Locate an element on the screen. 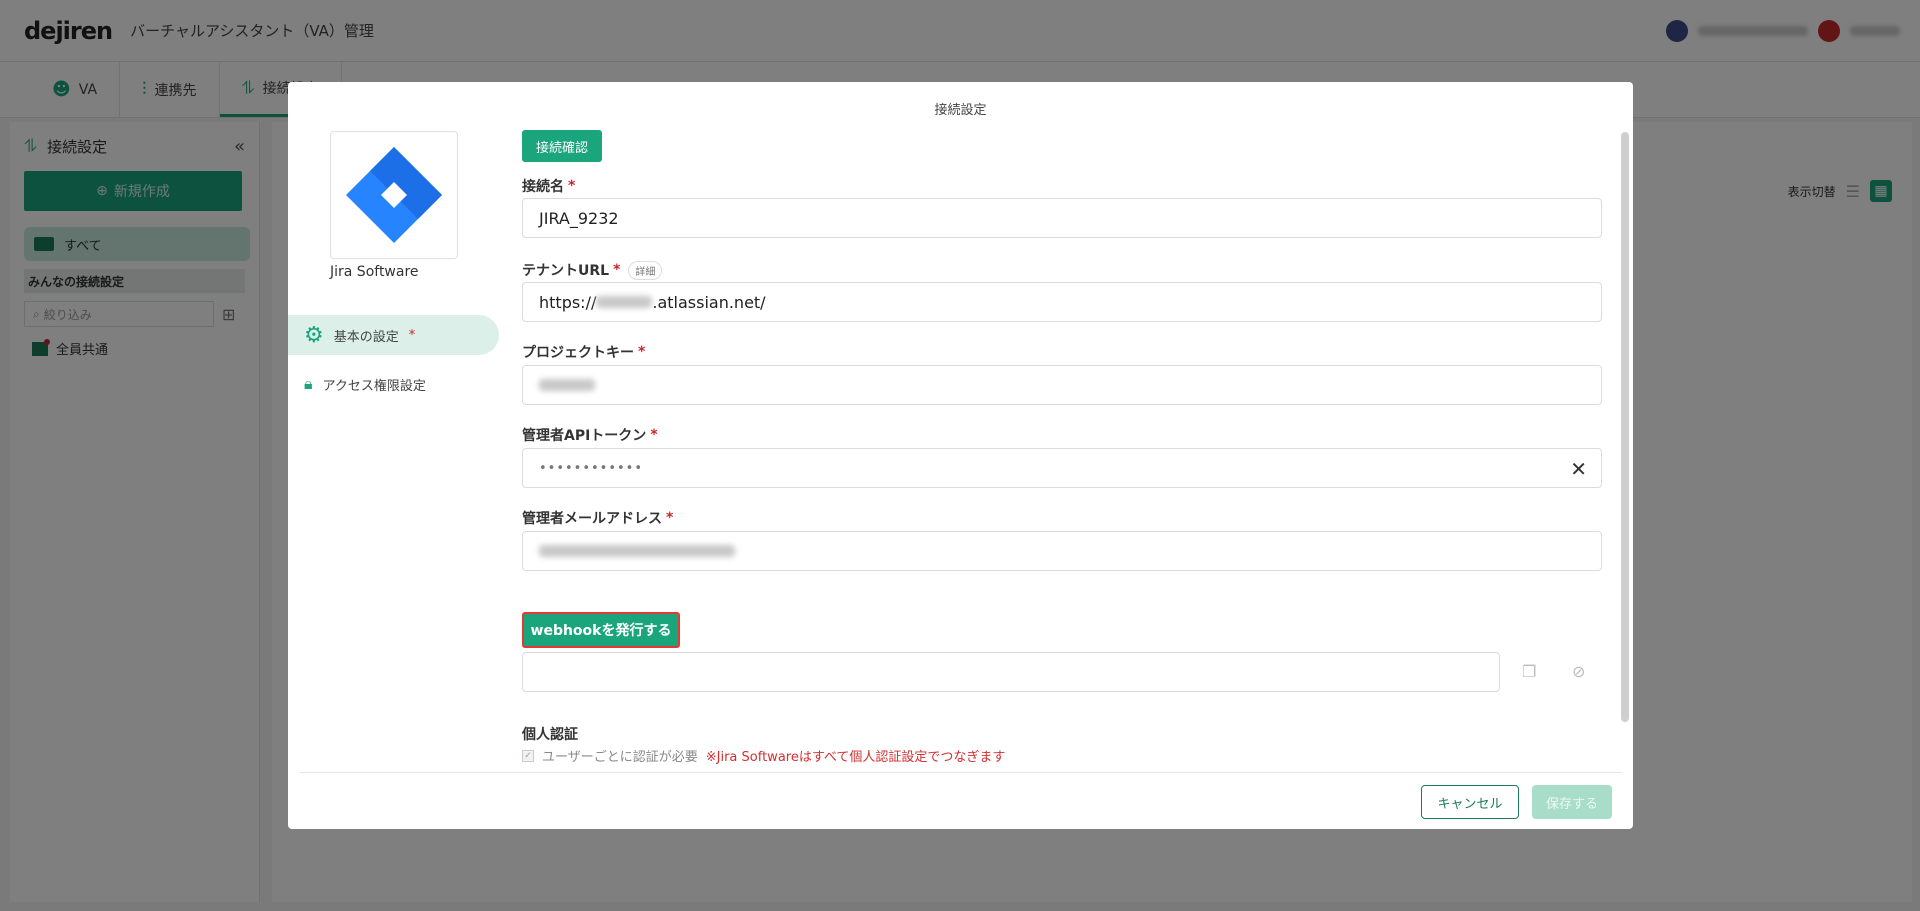  service-name: Jira Software is located at coordinates (374, 272).